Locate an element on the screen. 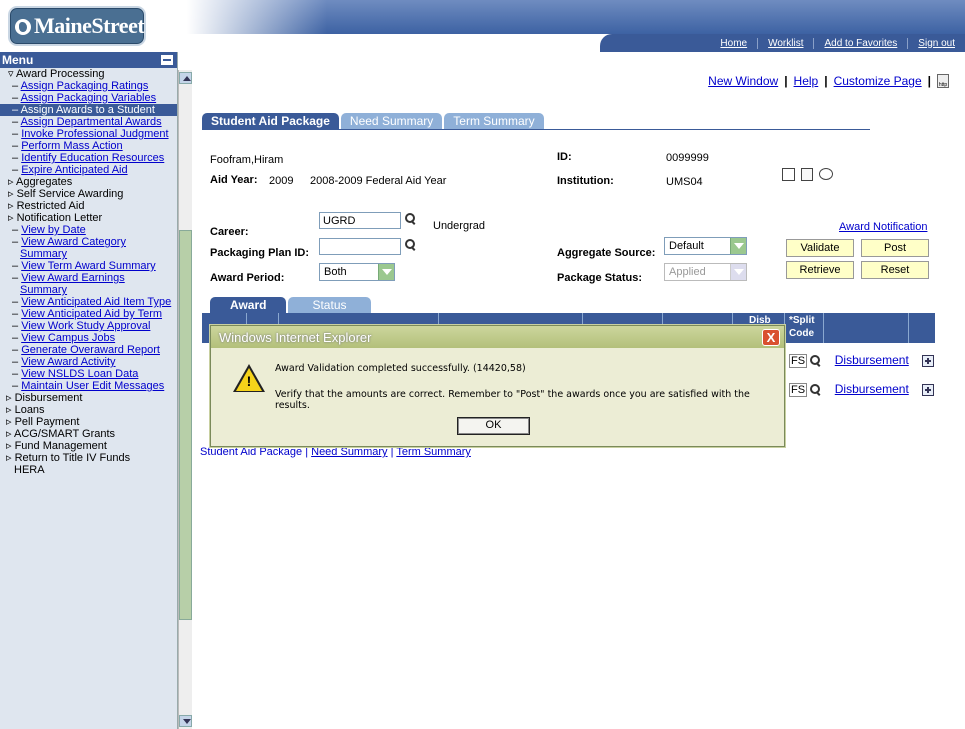 This screenshot has width=965, height=729. nav-worklist: Worklist is located at coordinates (785, 43).